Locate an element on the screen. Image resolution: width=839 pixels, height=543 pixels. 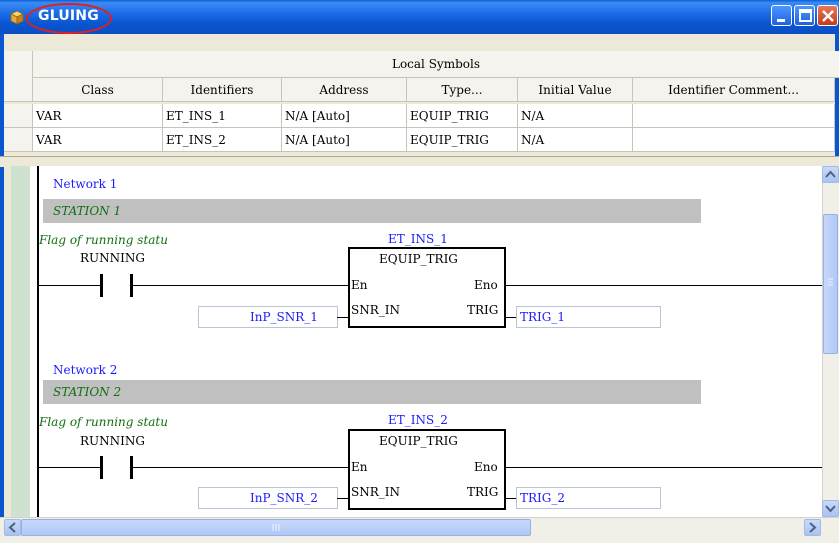
column-header-address: Address is located at coordinates (344, 90).